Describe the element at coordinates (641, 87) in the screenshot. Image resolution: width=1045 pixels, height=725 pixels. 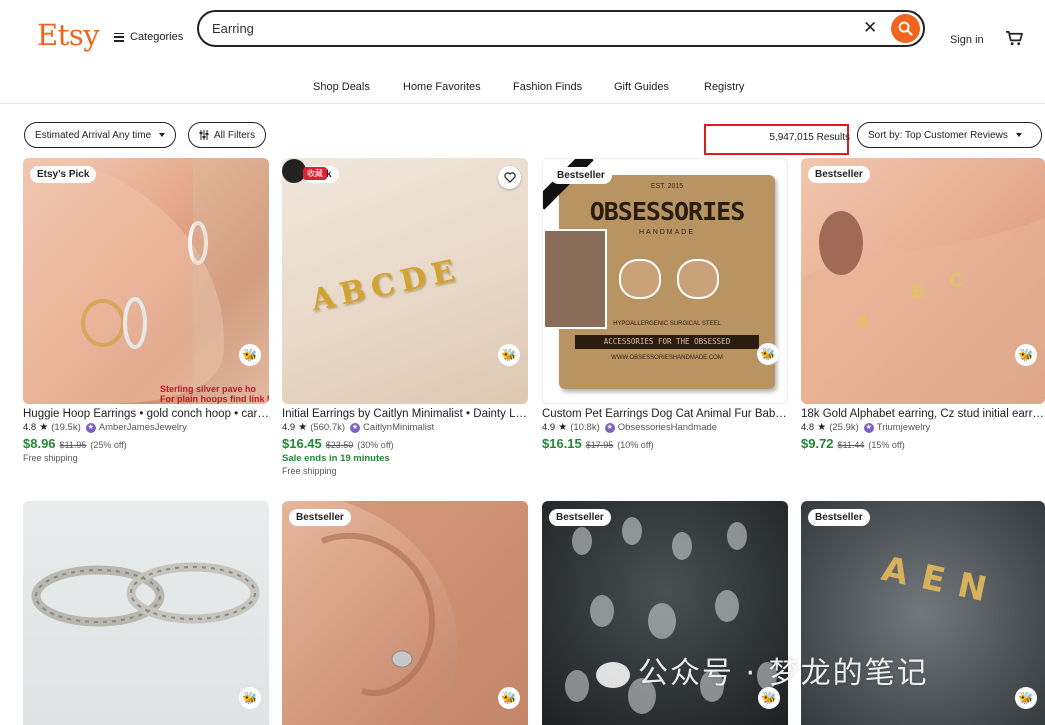
I see `nav-gift-guides: Gift Guides` at that location.